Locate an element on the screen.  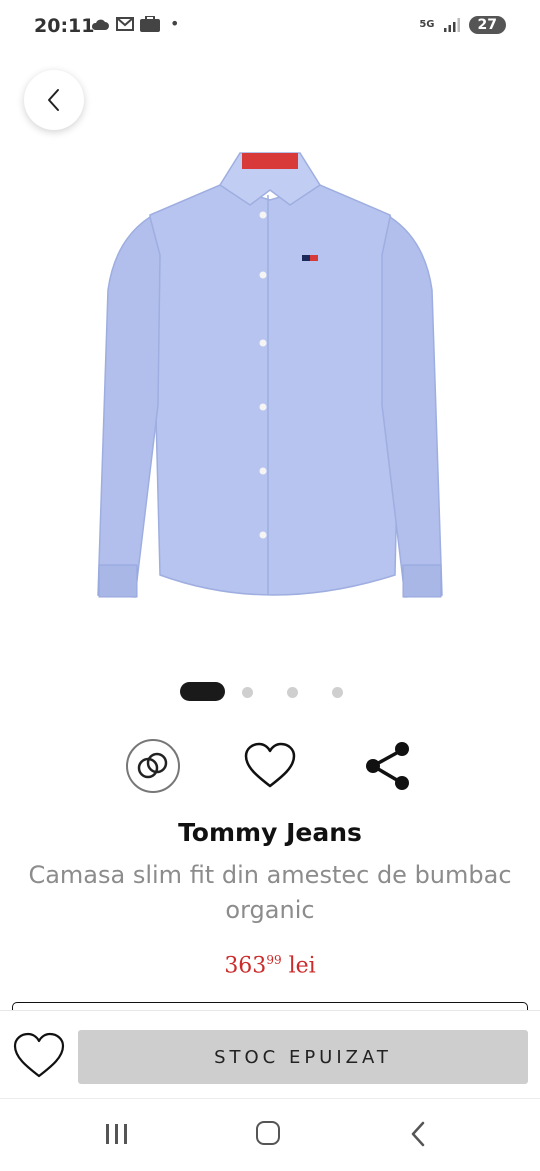
status-bar: 20:11 • 5G 27 is located at coordinates (270, 28).